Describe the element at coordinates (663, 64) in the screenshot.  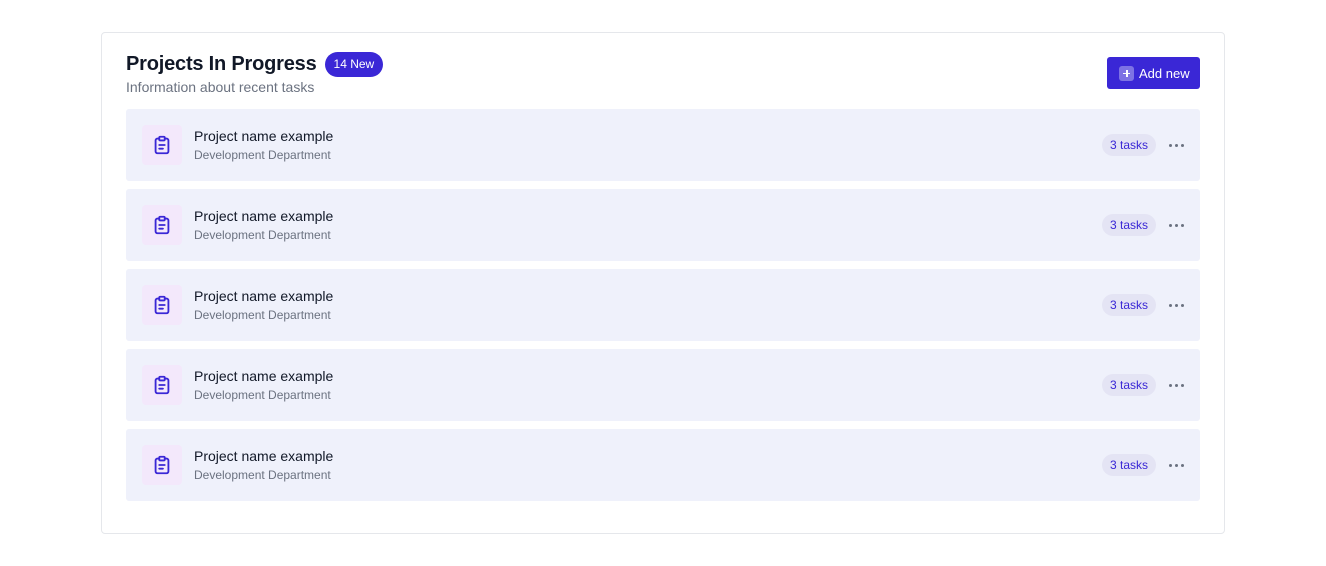
I see `title-row: Projects In Progress 14 New` at that location.